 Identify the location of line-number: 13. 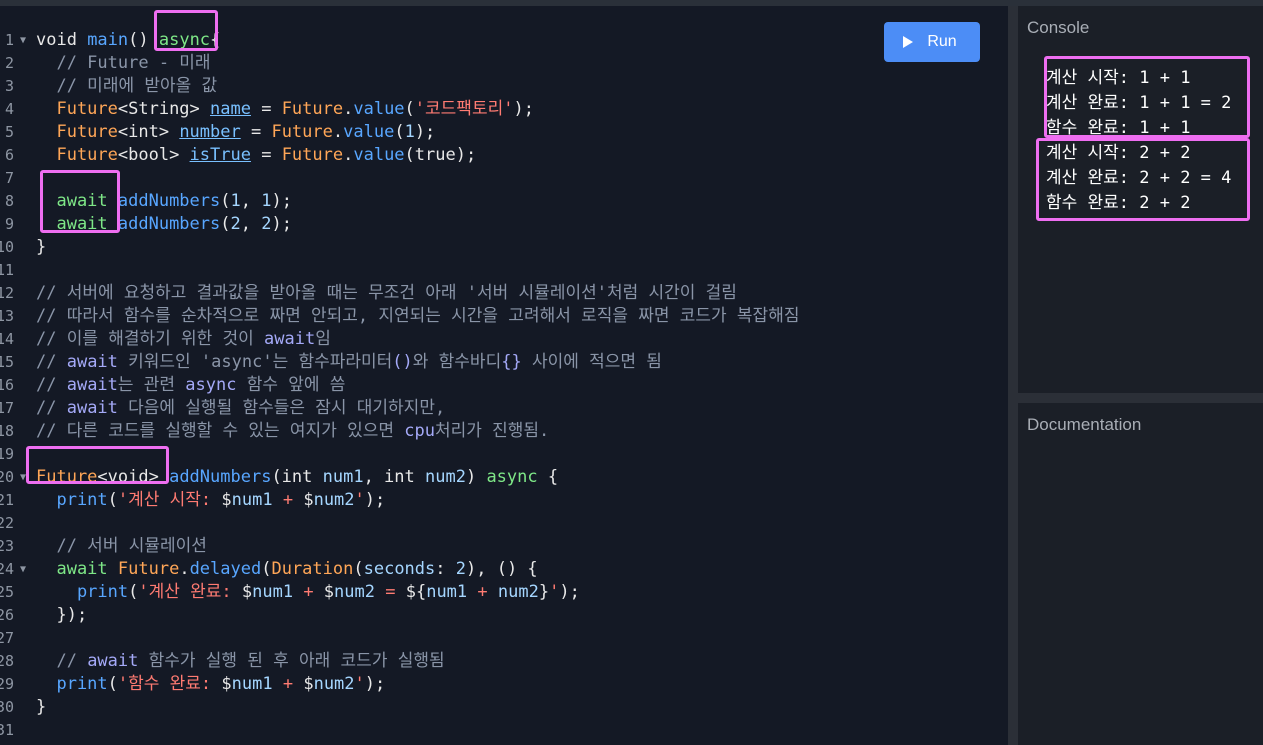
(7, 316).